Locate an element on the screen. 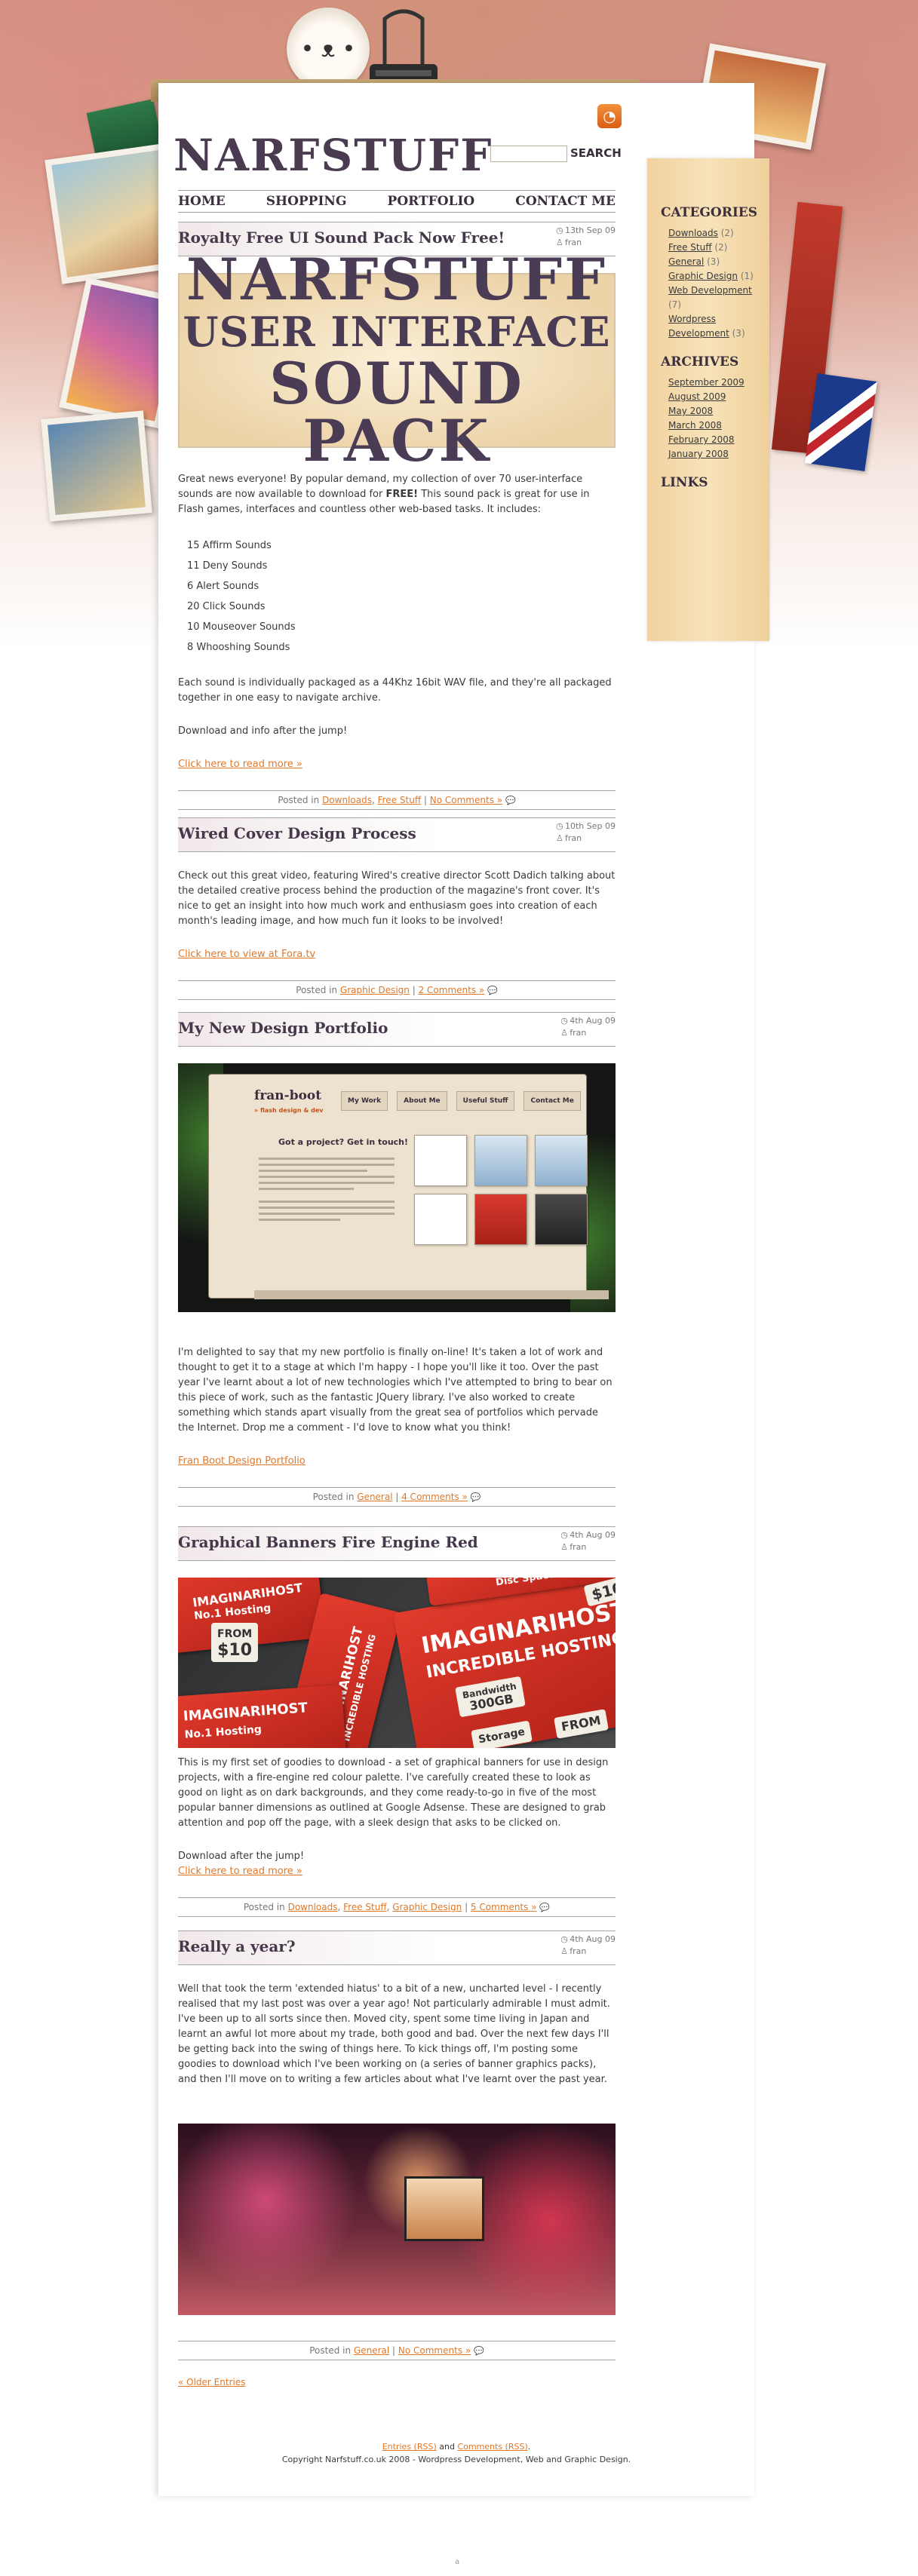 The image size is (918, 2576). nav-contact-me: CONTACT ME is located at coordinates (566, 201).